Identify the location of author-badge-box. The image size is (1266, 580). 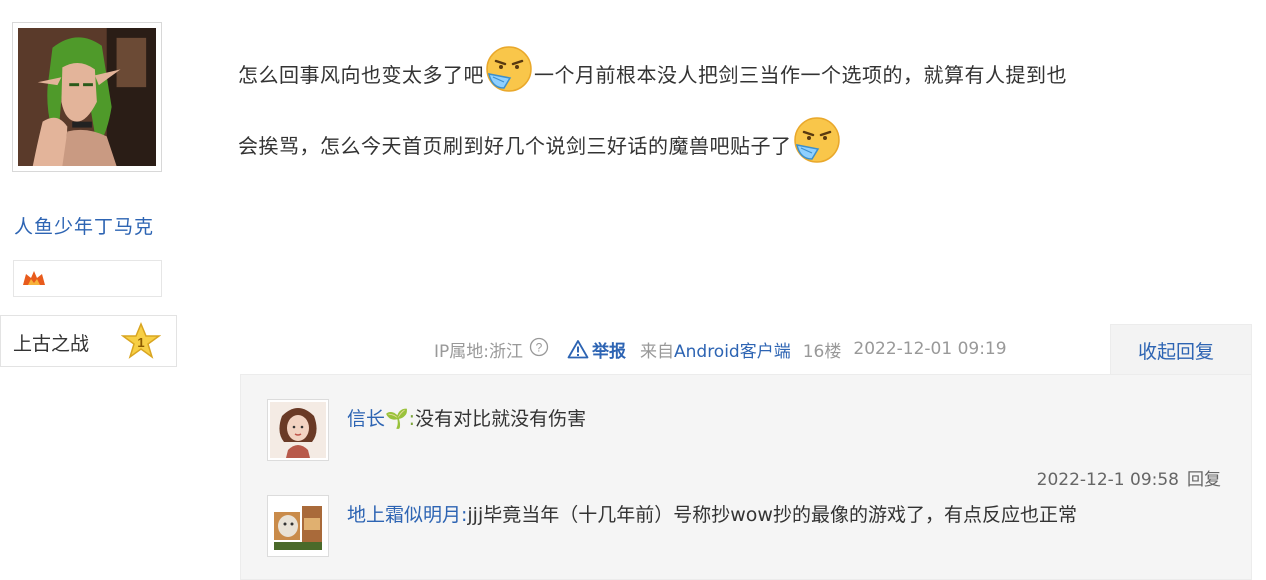
(87, 278).